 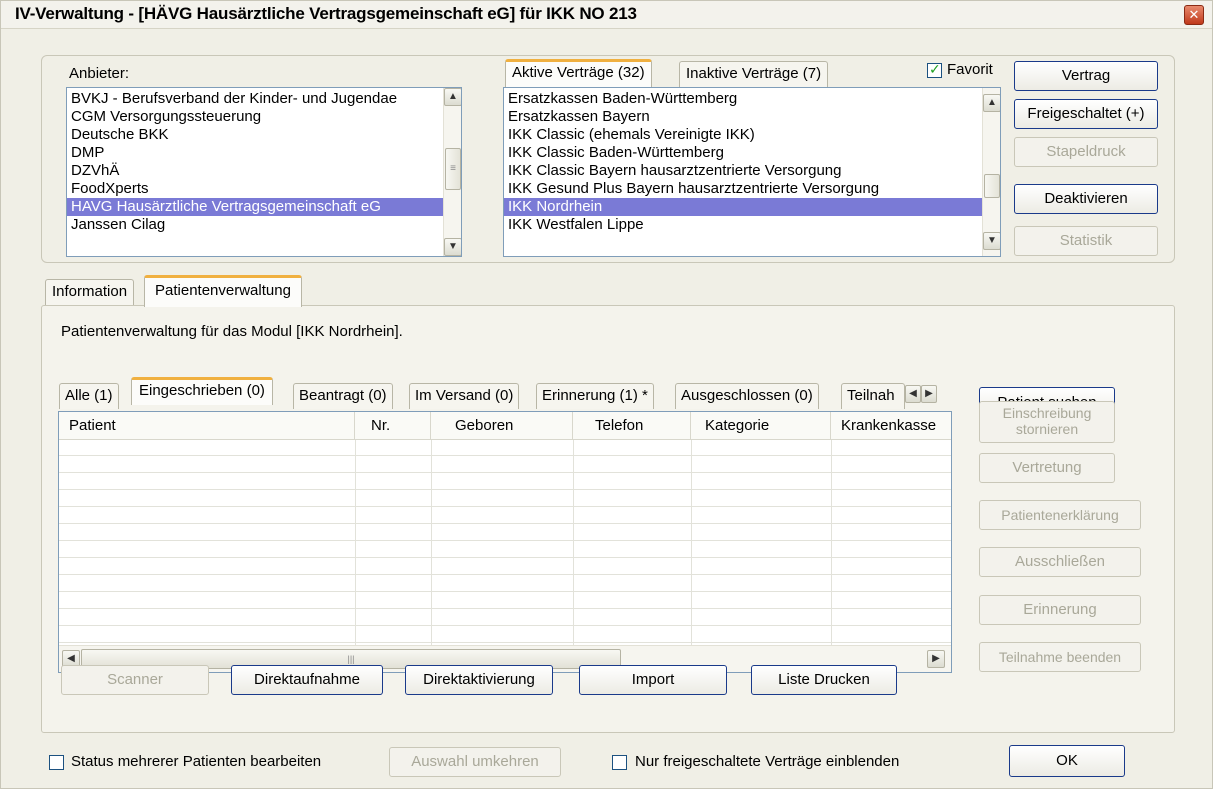 I want to click on liste-drucken-button: Liste Drucken, so click(x=824, y=680).